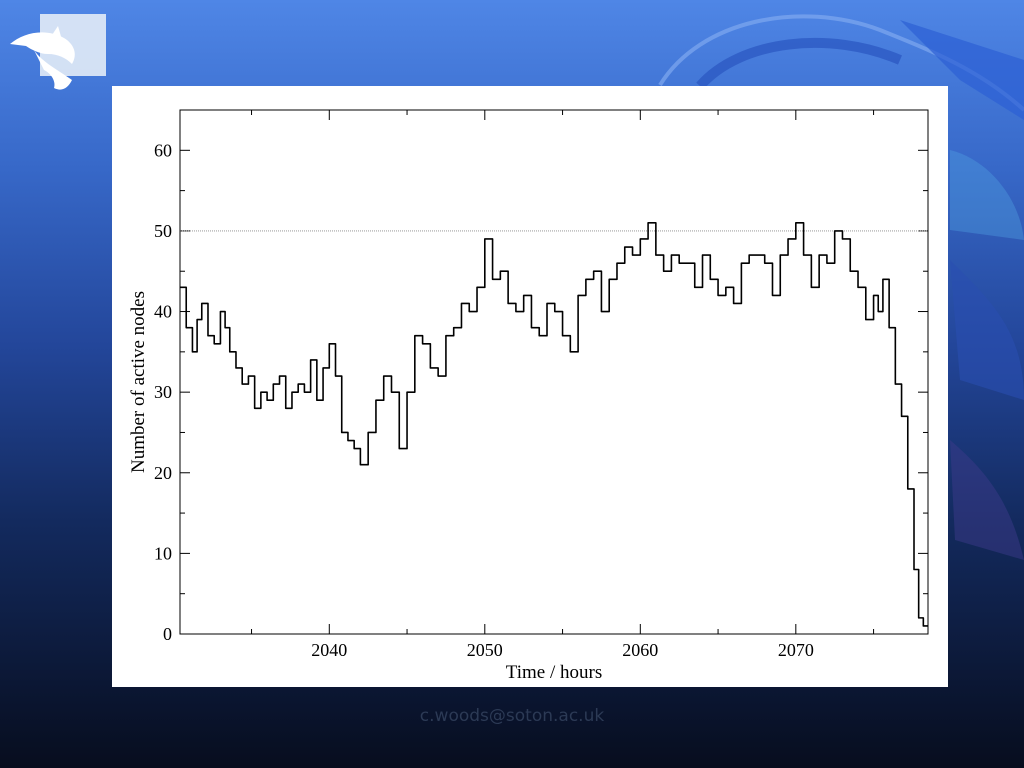 This screenshot has width=1024, height=768. What do you see at coordinates (163, 150) in the screenshot?
I see `y-tick-label: 60` at bounding box center [163, 150].